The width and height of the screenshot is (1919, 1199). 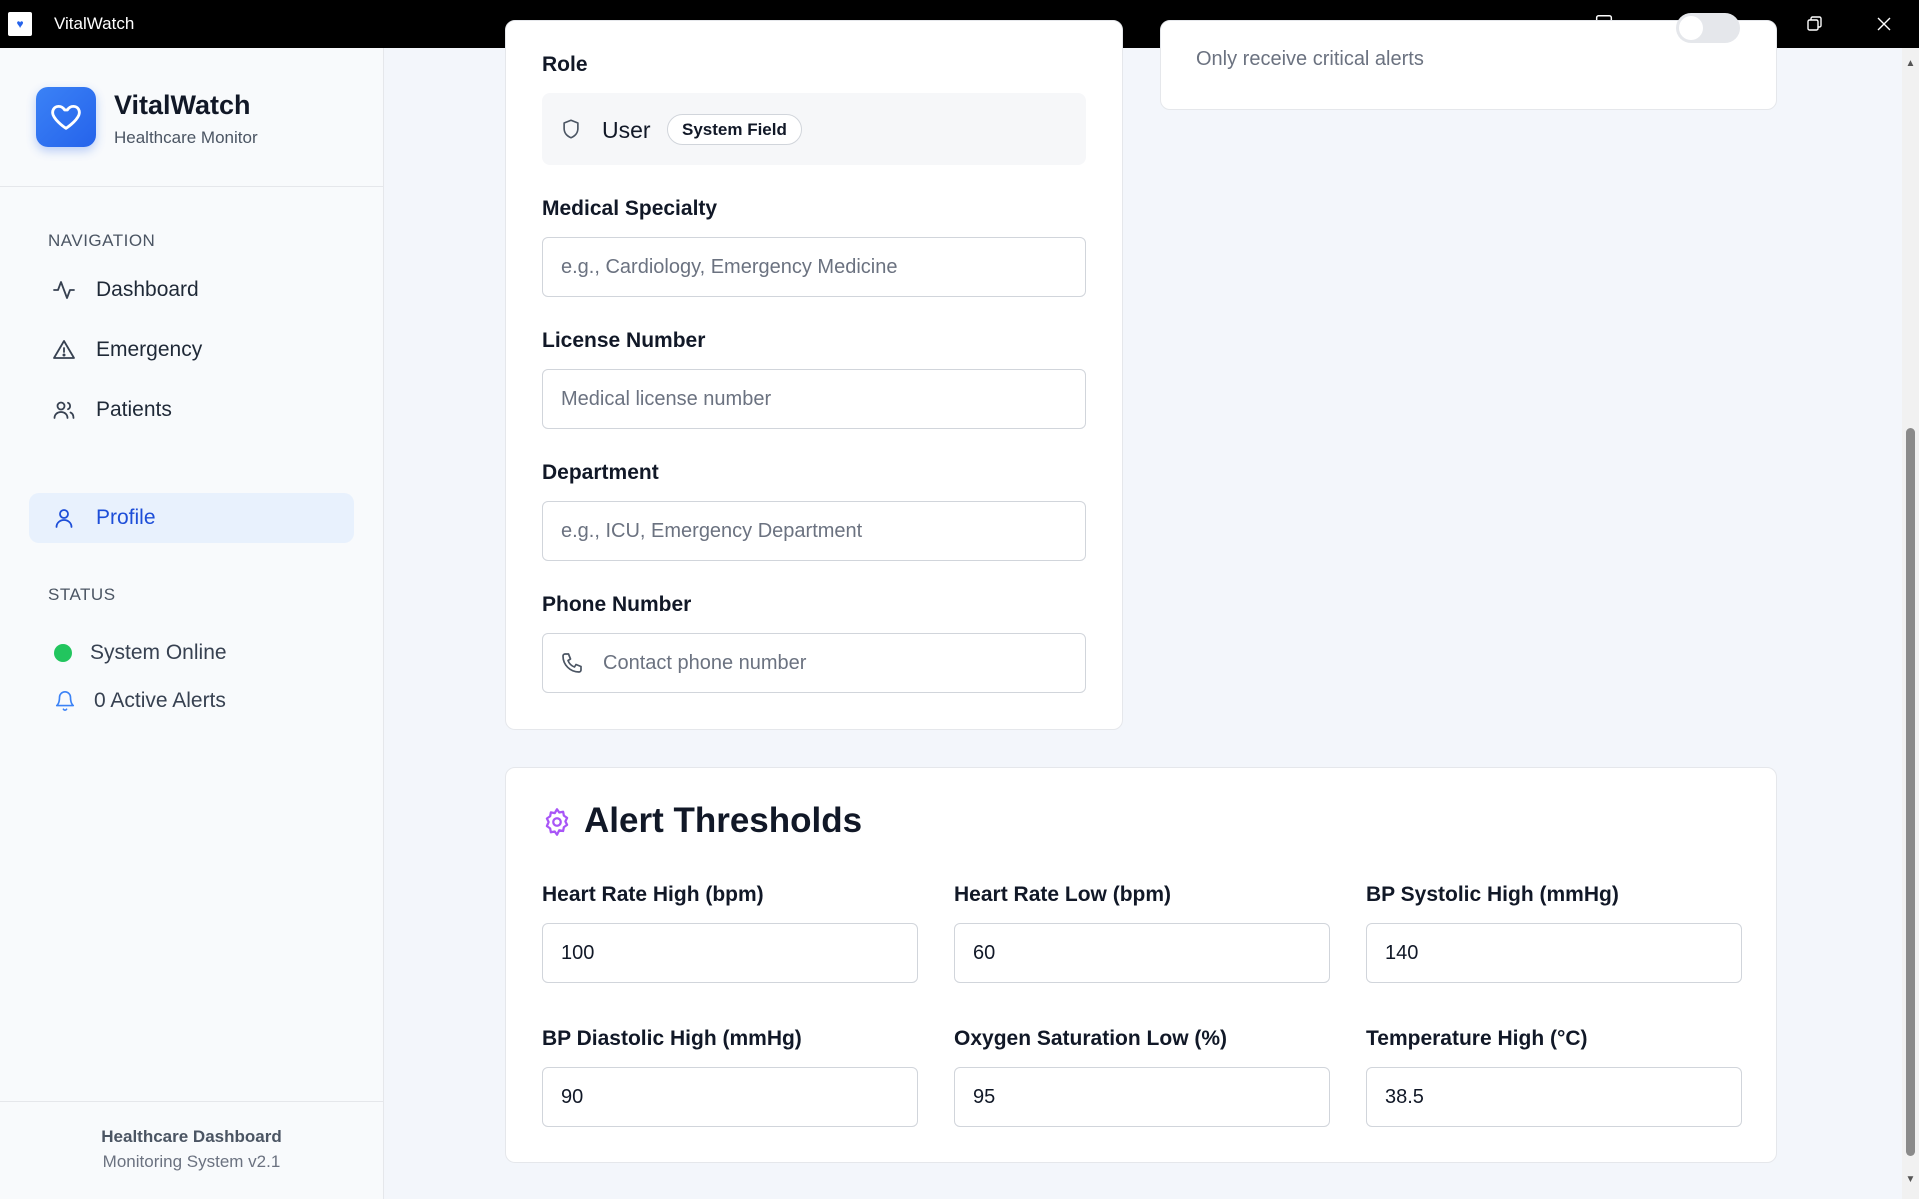 What do you see at coordinates (1554, 1097) in the screenshot?
I see `temperature-high-input: 38.5` at bounding box center [1554, 1097].